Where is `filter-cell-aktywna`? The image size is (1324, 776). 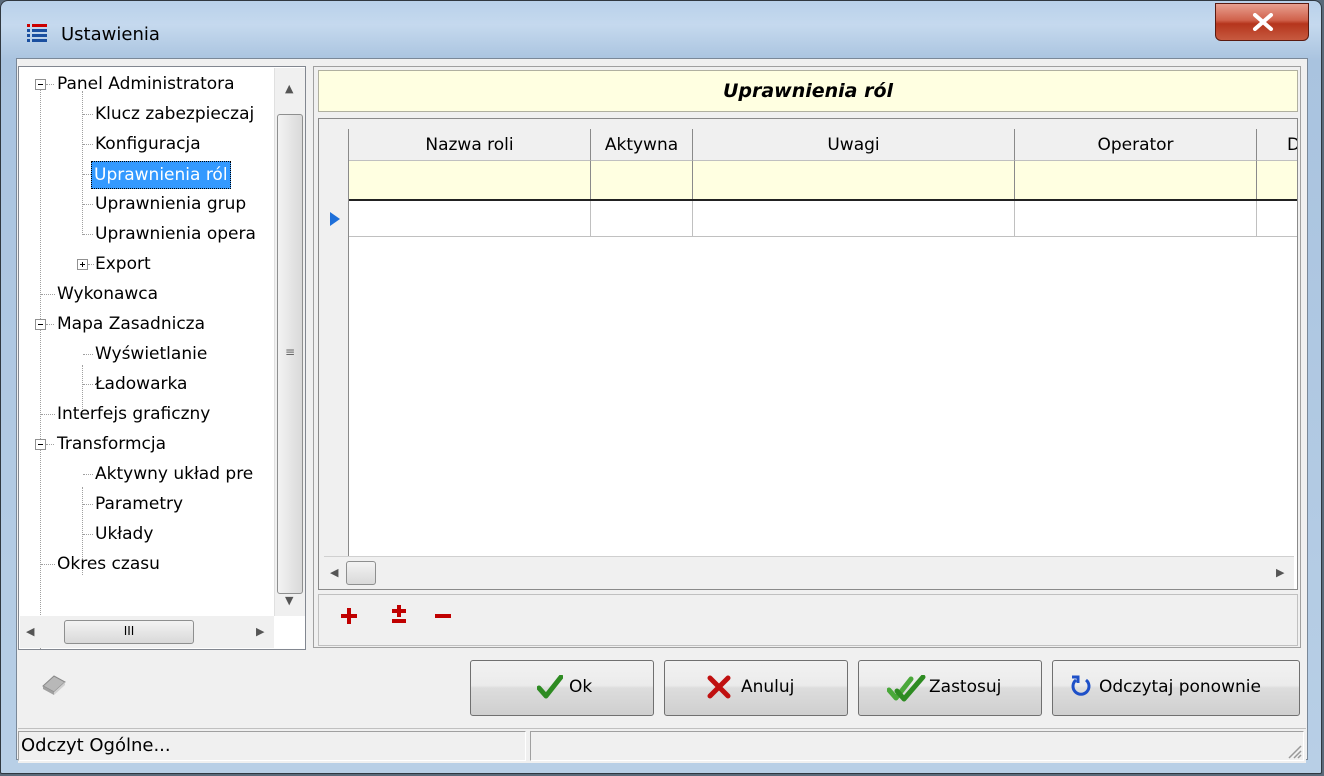 filter-cell-aktywna is located at coordinates (642, 180).